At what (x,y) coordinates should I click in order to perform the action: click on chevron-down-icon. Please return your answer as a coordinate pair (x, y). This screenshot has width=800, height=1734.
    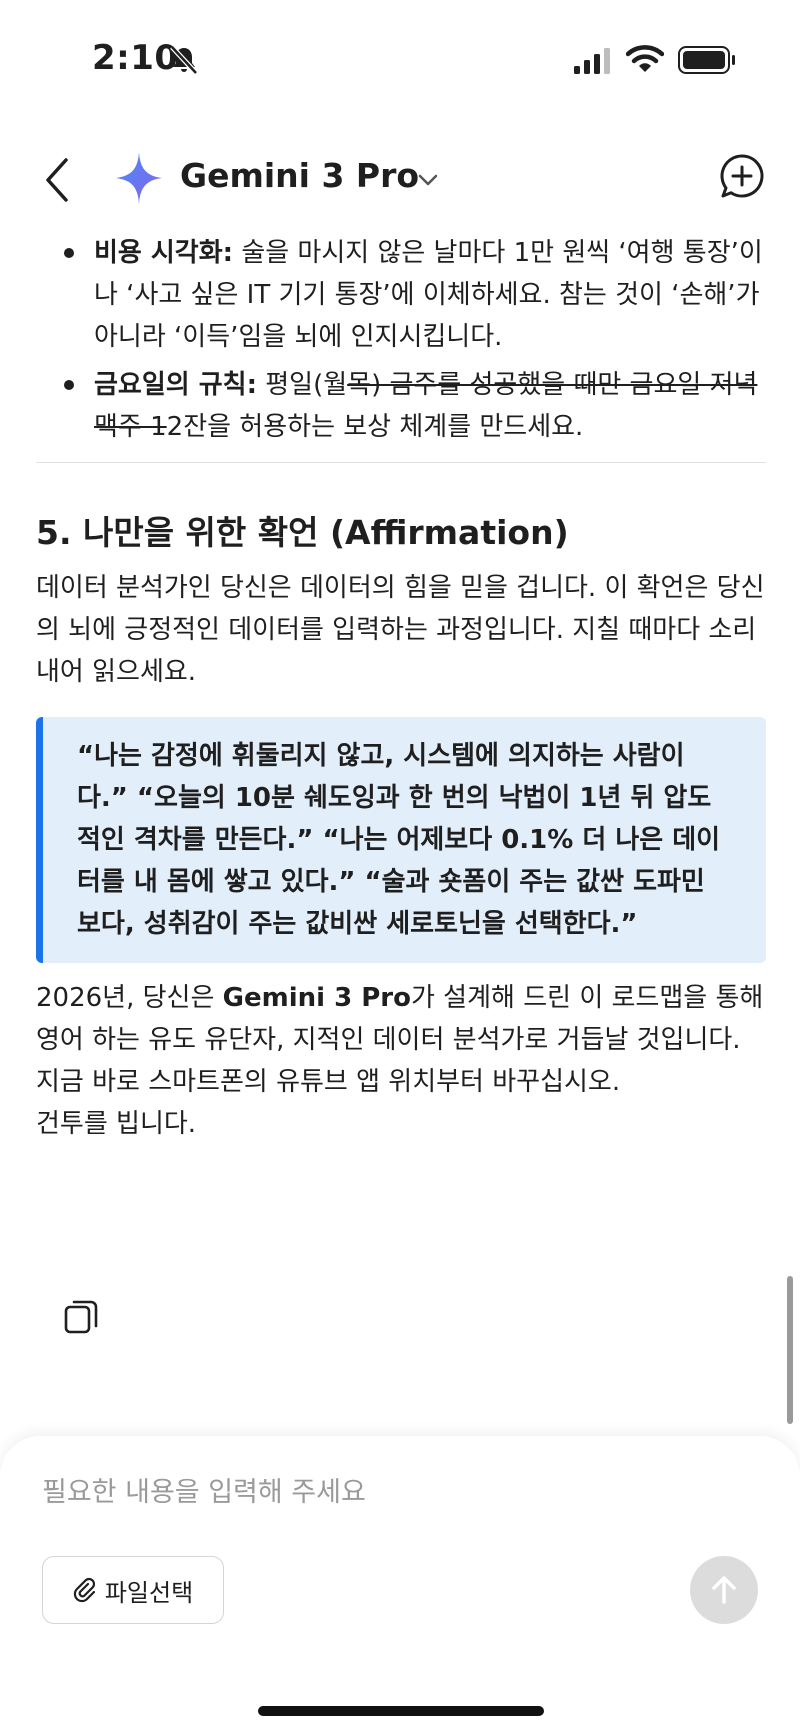
    Looking at the image, I should click on (428, 180).